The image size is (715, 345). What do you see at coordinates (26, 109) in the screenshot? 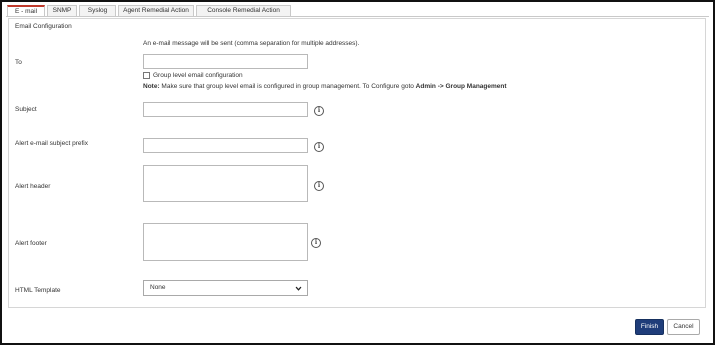
I see `subject-label: Subject` at bounding box center [26, 109].